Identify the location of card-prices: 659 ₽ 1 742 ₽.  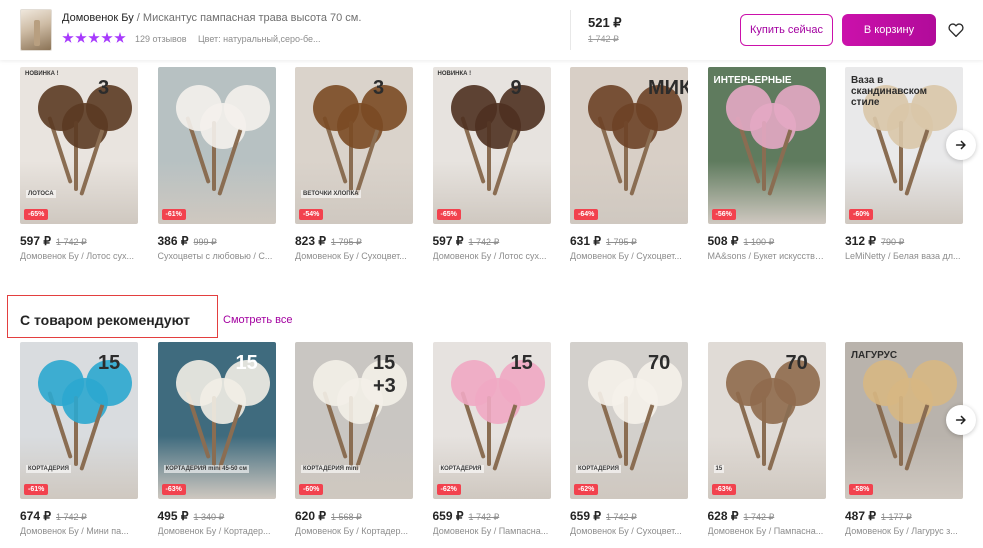
(629, 516).